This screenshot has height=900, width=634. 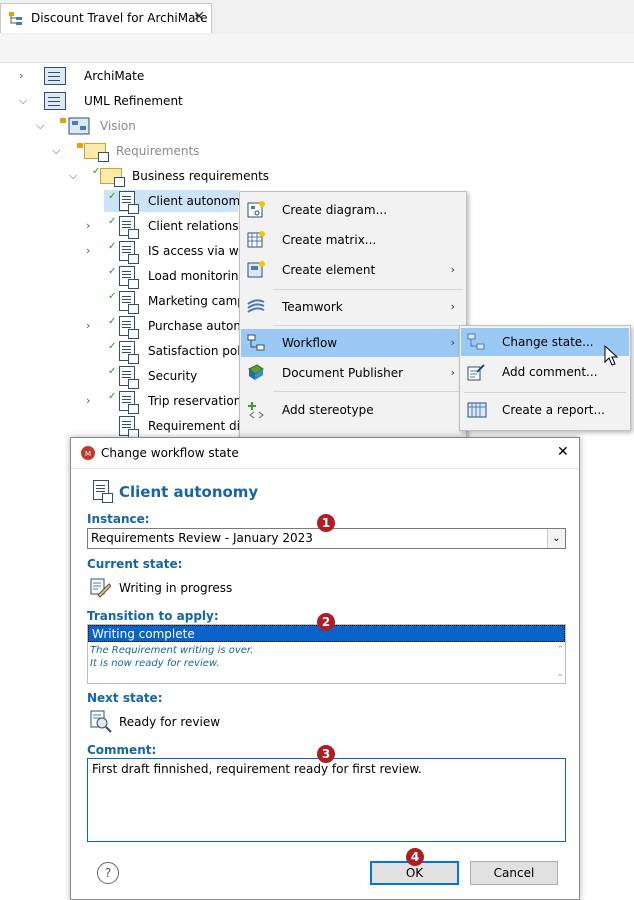 What do you see at coordinates (201, 251) in the screenshot?
I see `tree-item-label: IS access via web` at bounding box center [201, 251].